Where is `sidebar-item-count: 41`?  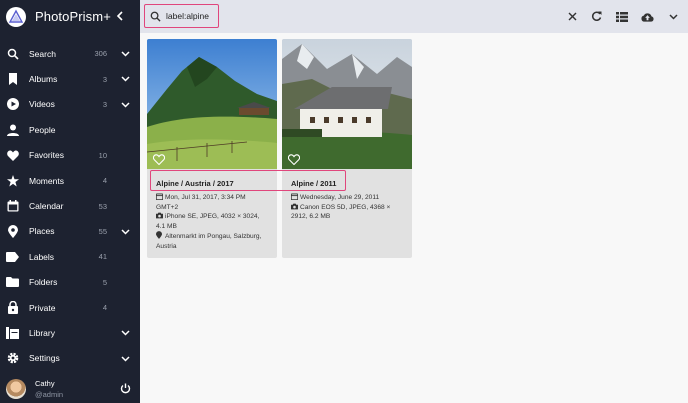
sidebar-item-count: 41 is located at coordinates (102, 257).